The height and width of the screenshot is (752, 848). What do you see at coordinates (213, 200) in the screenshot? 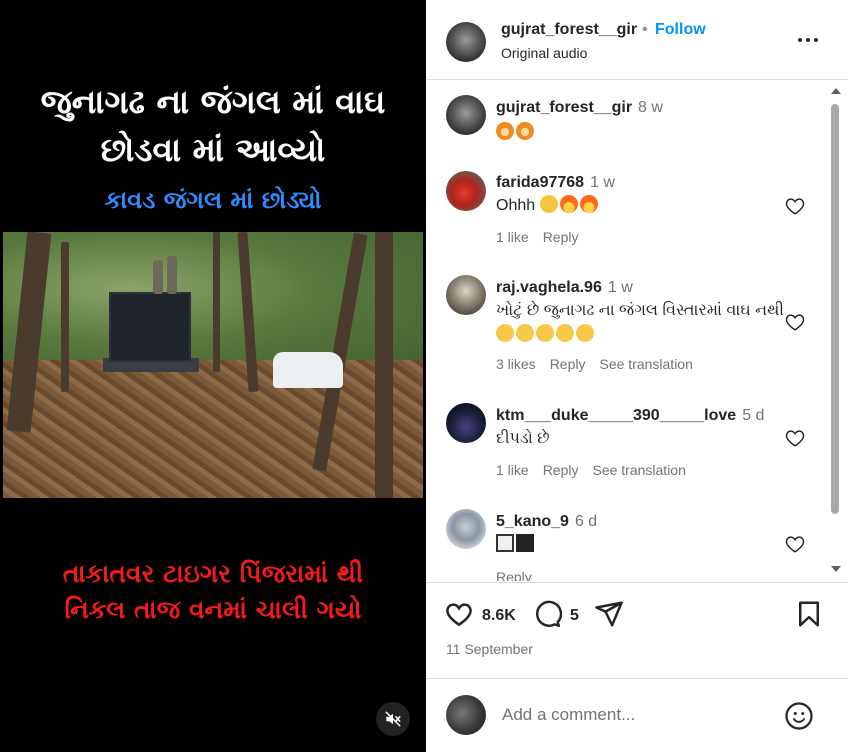
I see `video-subheadline: કાવડ જંગલ માં છોડ્યો` at bounding box center [213, 200].